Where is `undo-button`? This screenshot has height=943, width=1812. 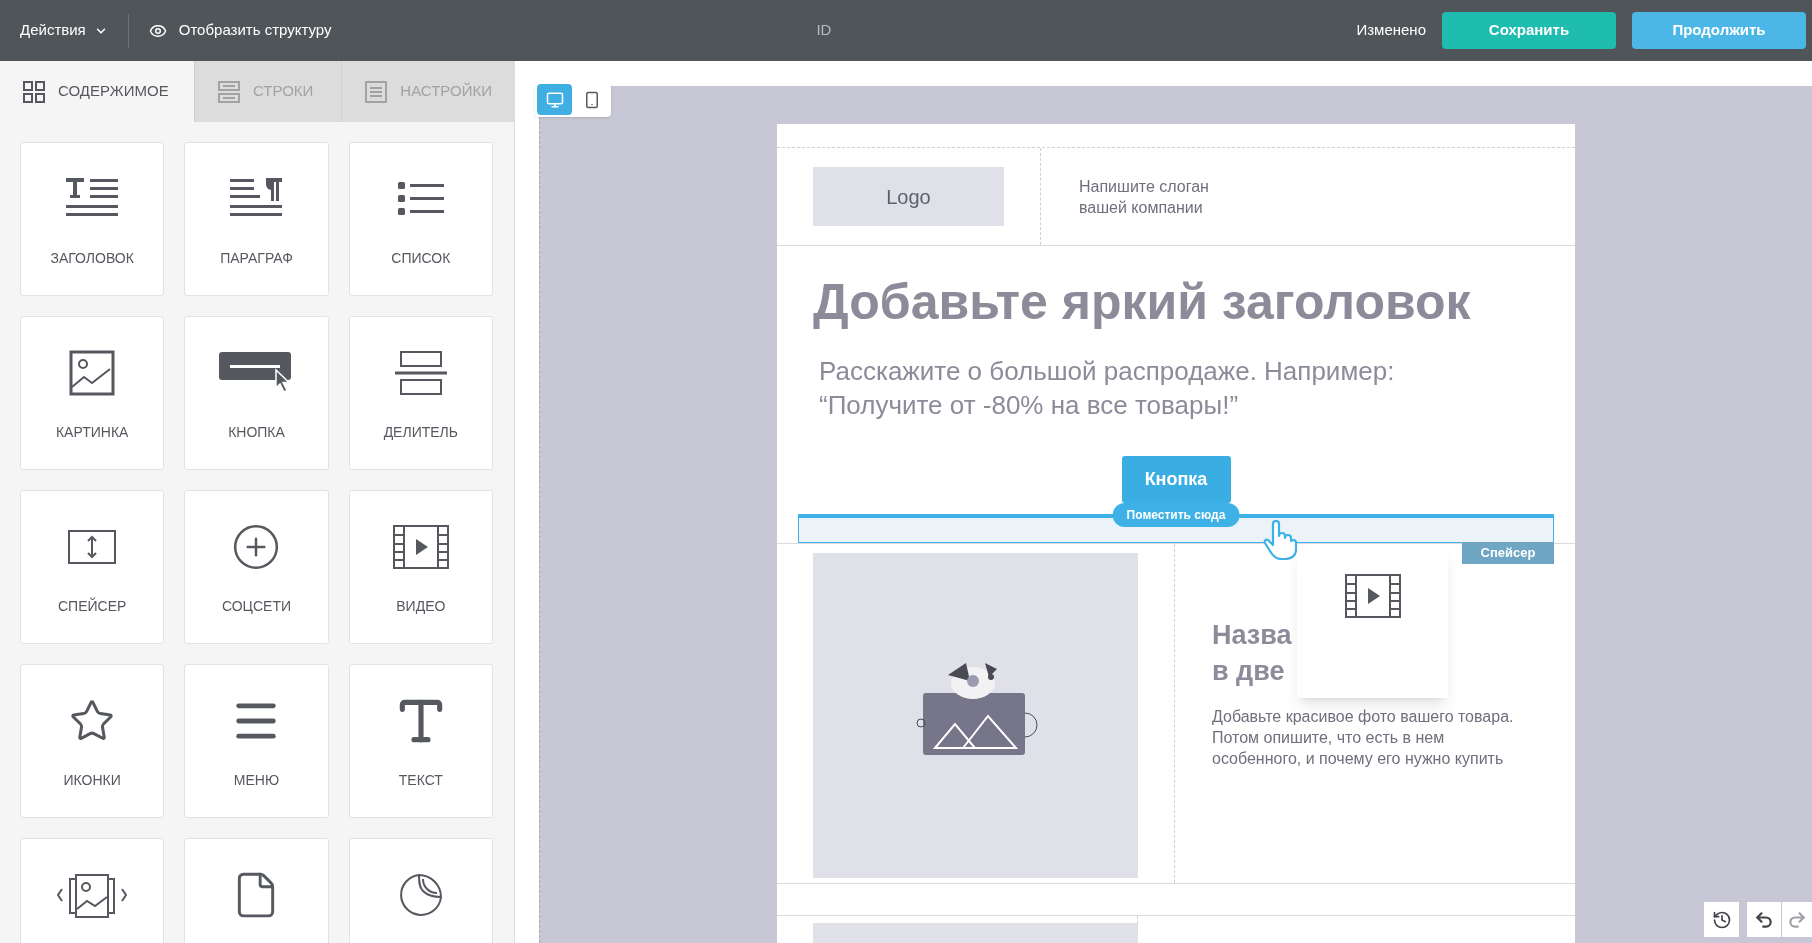
undo-button is located at coordinates (1764, 919).